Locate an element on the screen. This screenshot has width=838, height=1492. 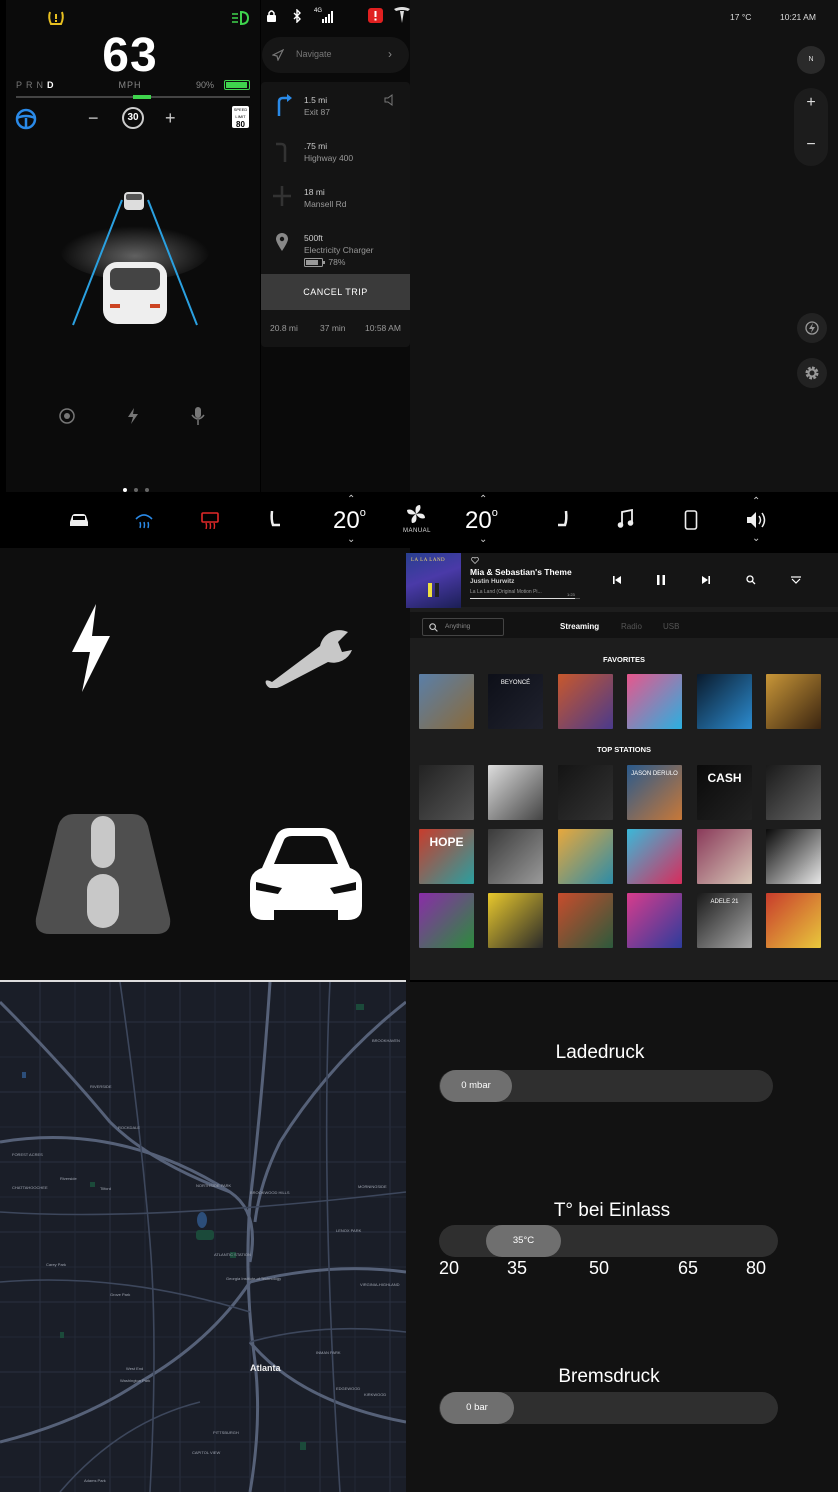
car-controls-icon is located at coordinates (306, 874).